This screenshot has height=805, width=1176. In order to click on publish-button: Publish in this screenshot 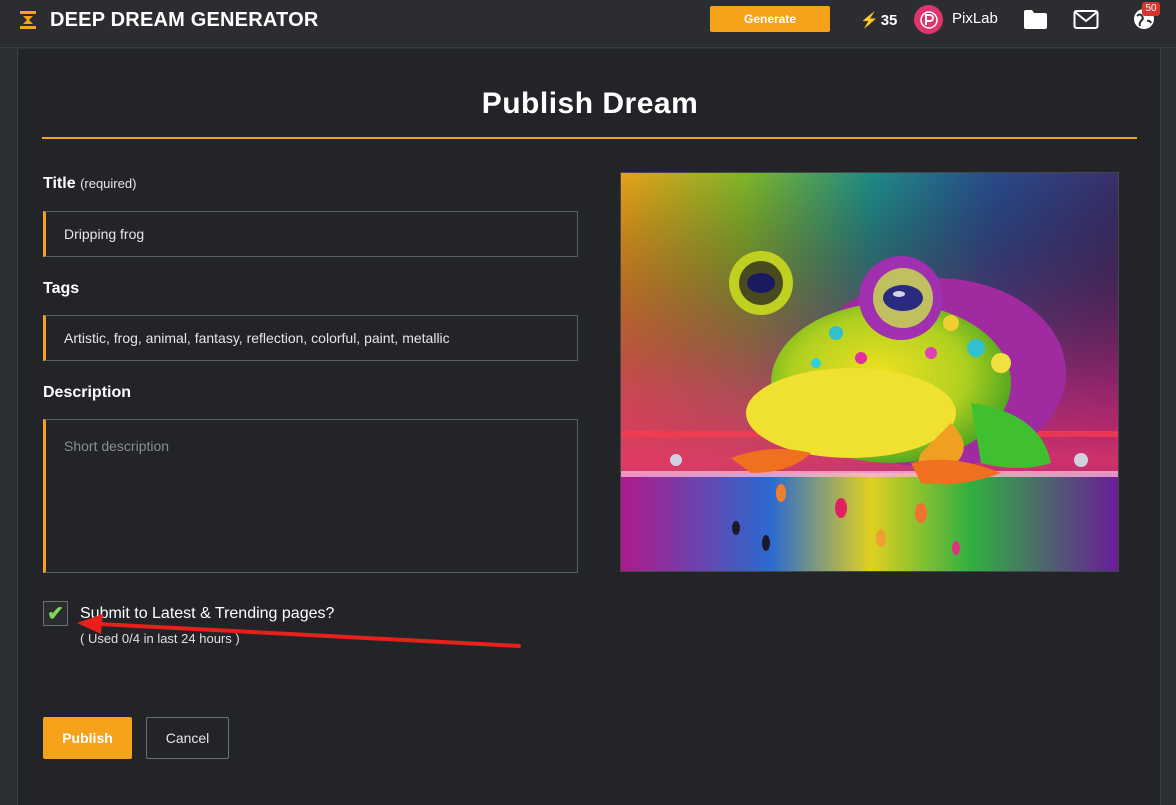, I will do `click(87, 738)`.